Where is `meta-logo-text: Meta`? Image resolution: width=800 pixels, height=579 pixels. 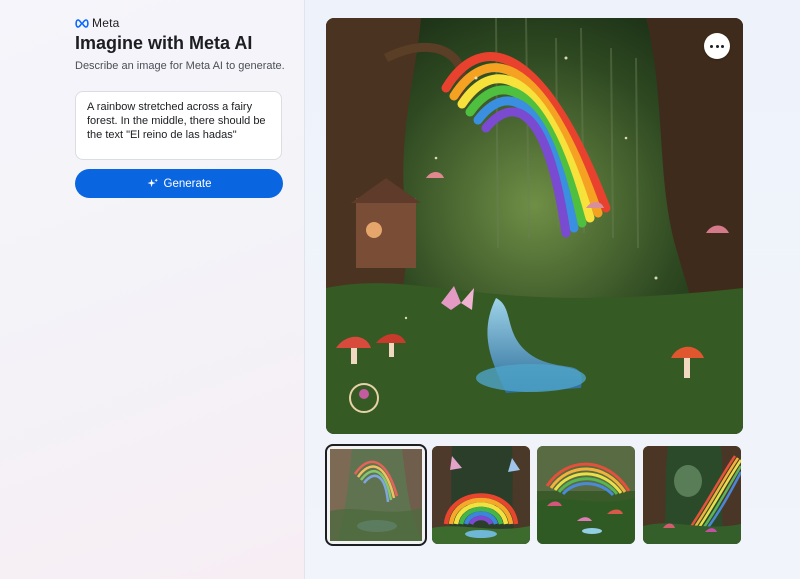
meta-logo-text: Meta is located at coordinates (106, 23).